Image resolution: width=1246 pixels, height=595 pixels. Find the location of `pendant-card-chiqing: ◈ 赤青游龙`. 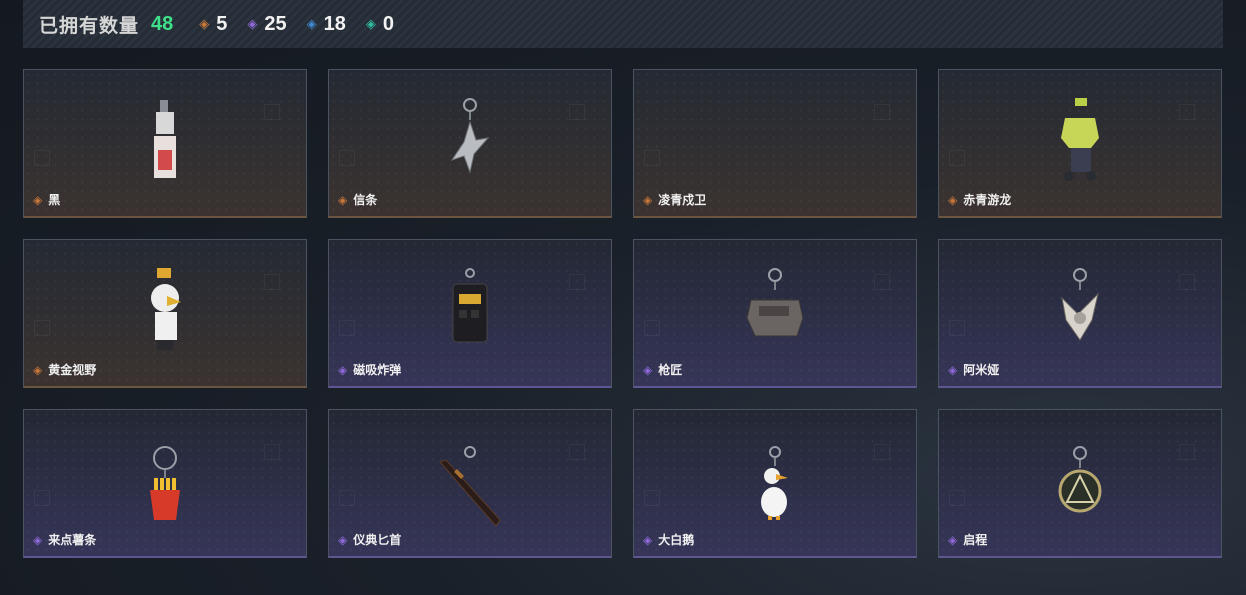

pendant-card-chiqing: ◈ 赤青游龙 is located at coordinates (1080, 143).